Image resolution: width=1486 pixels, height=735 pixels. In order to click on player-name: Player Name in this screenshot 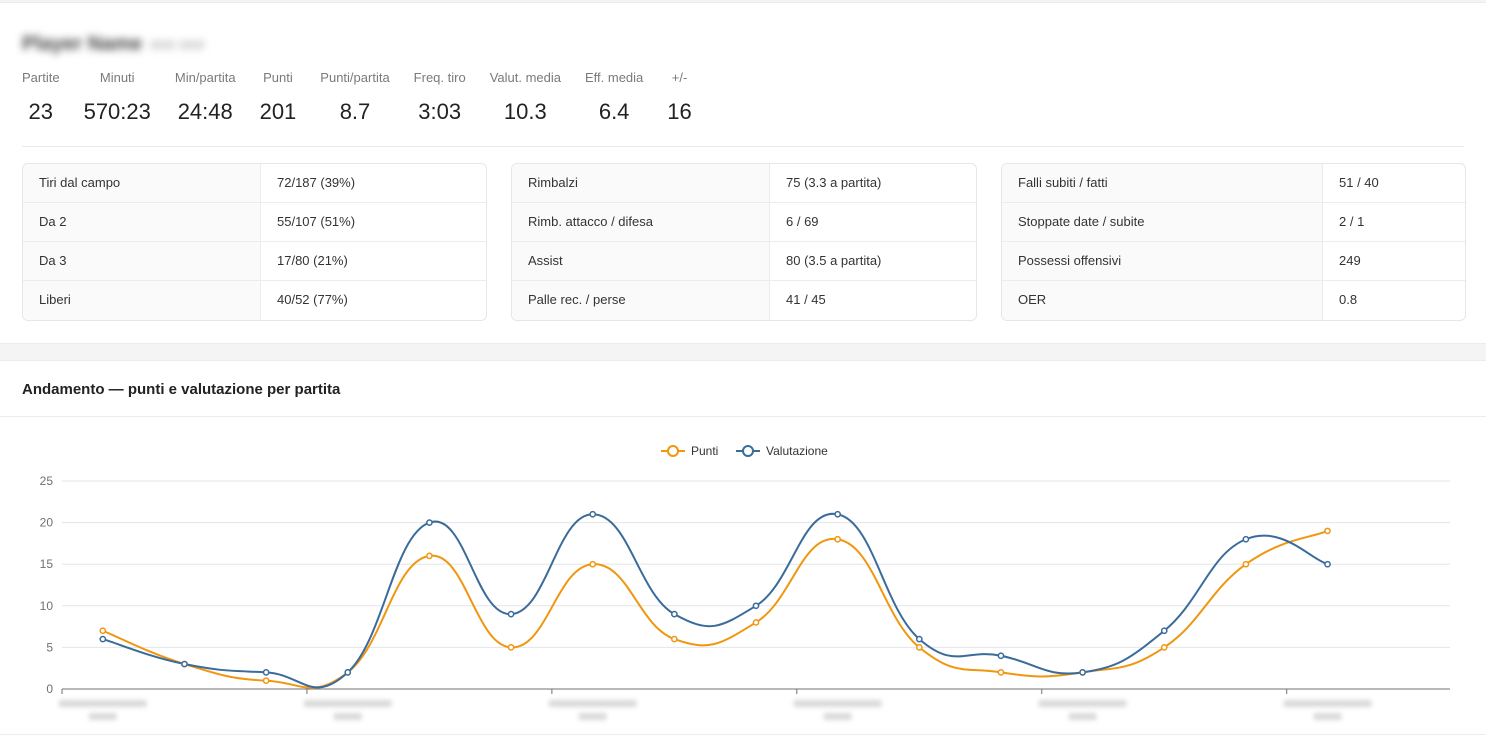, I will do `click(82, 44)`.